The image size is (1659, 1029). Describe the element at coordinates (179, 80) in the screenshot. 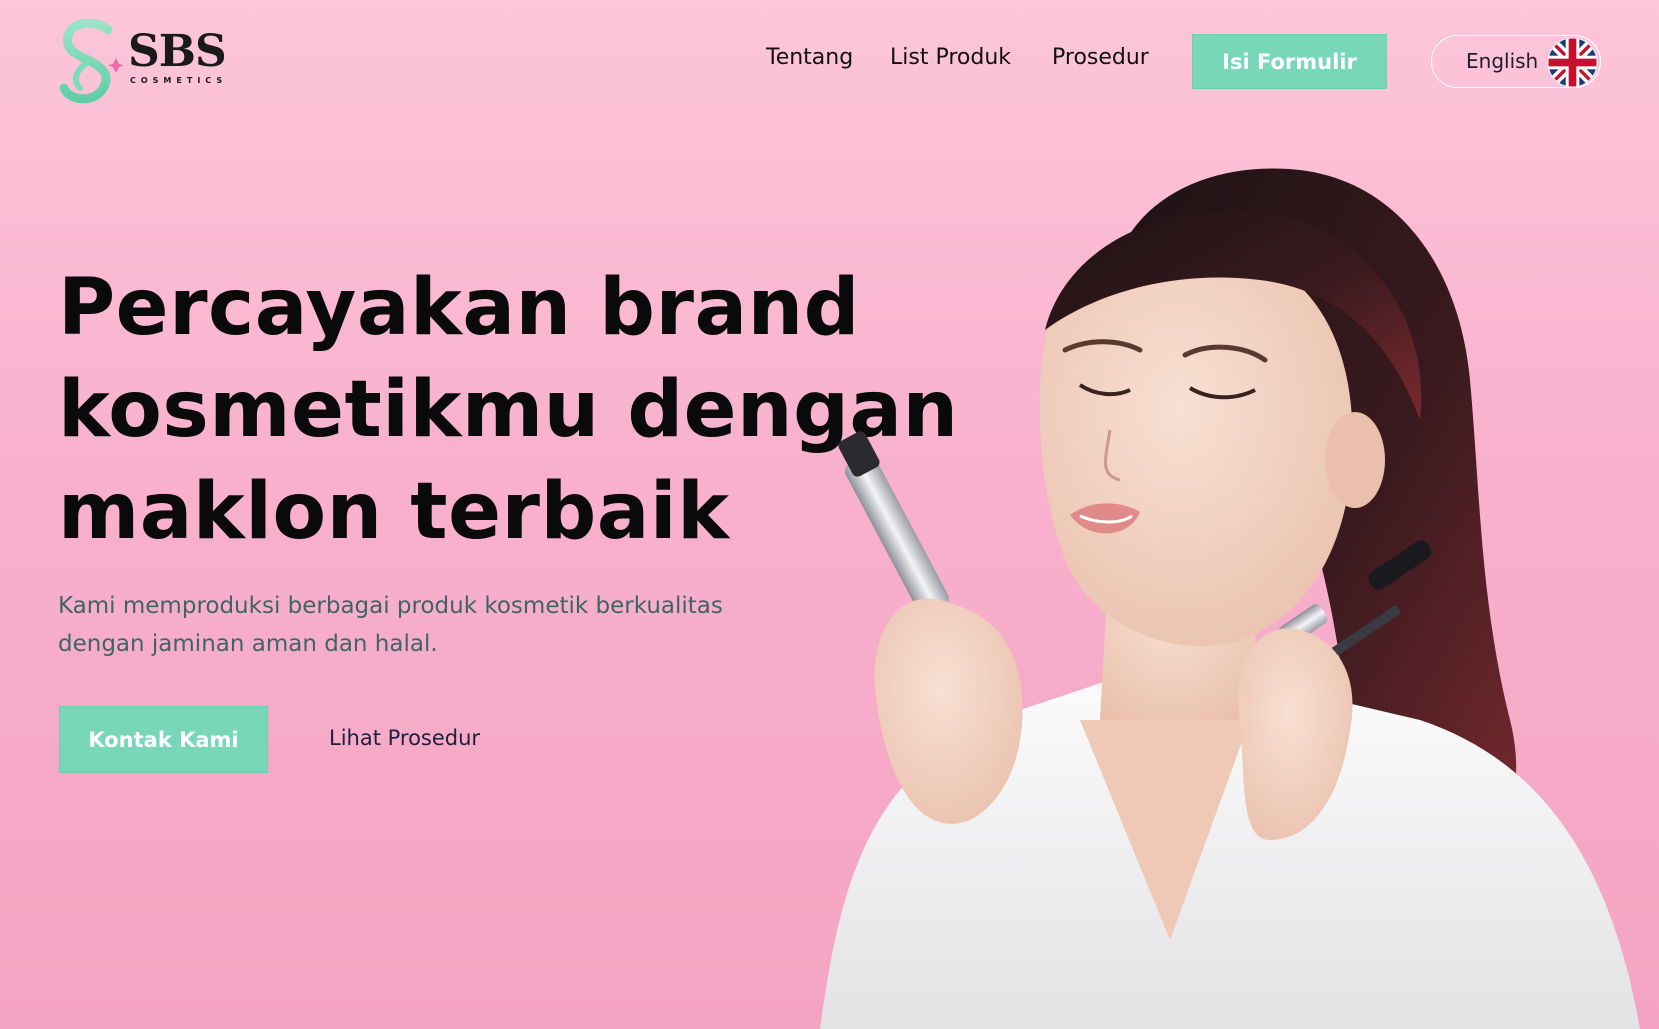

I see `brand-subtitle: COSMETICS` at that location.